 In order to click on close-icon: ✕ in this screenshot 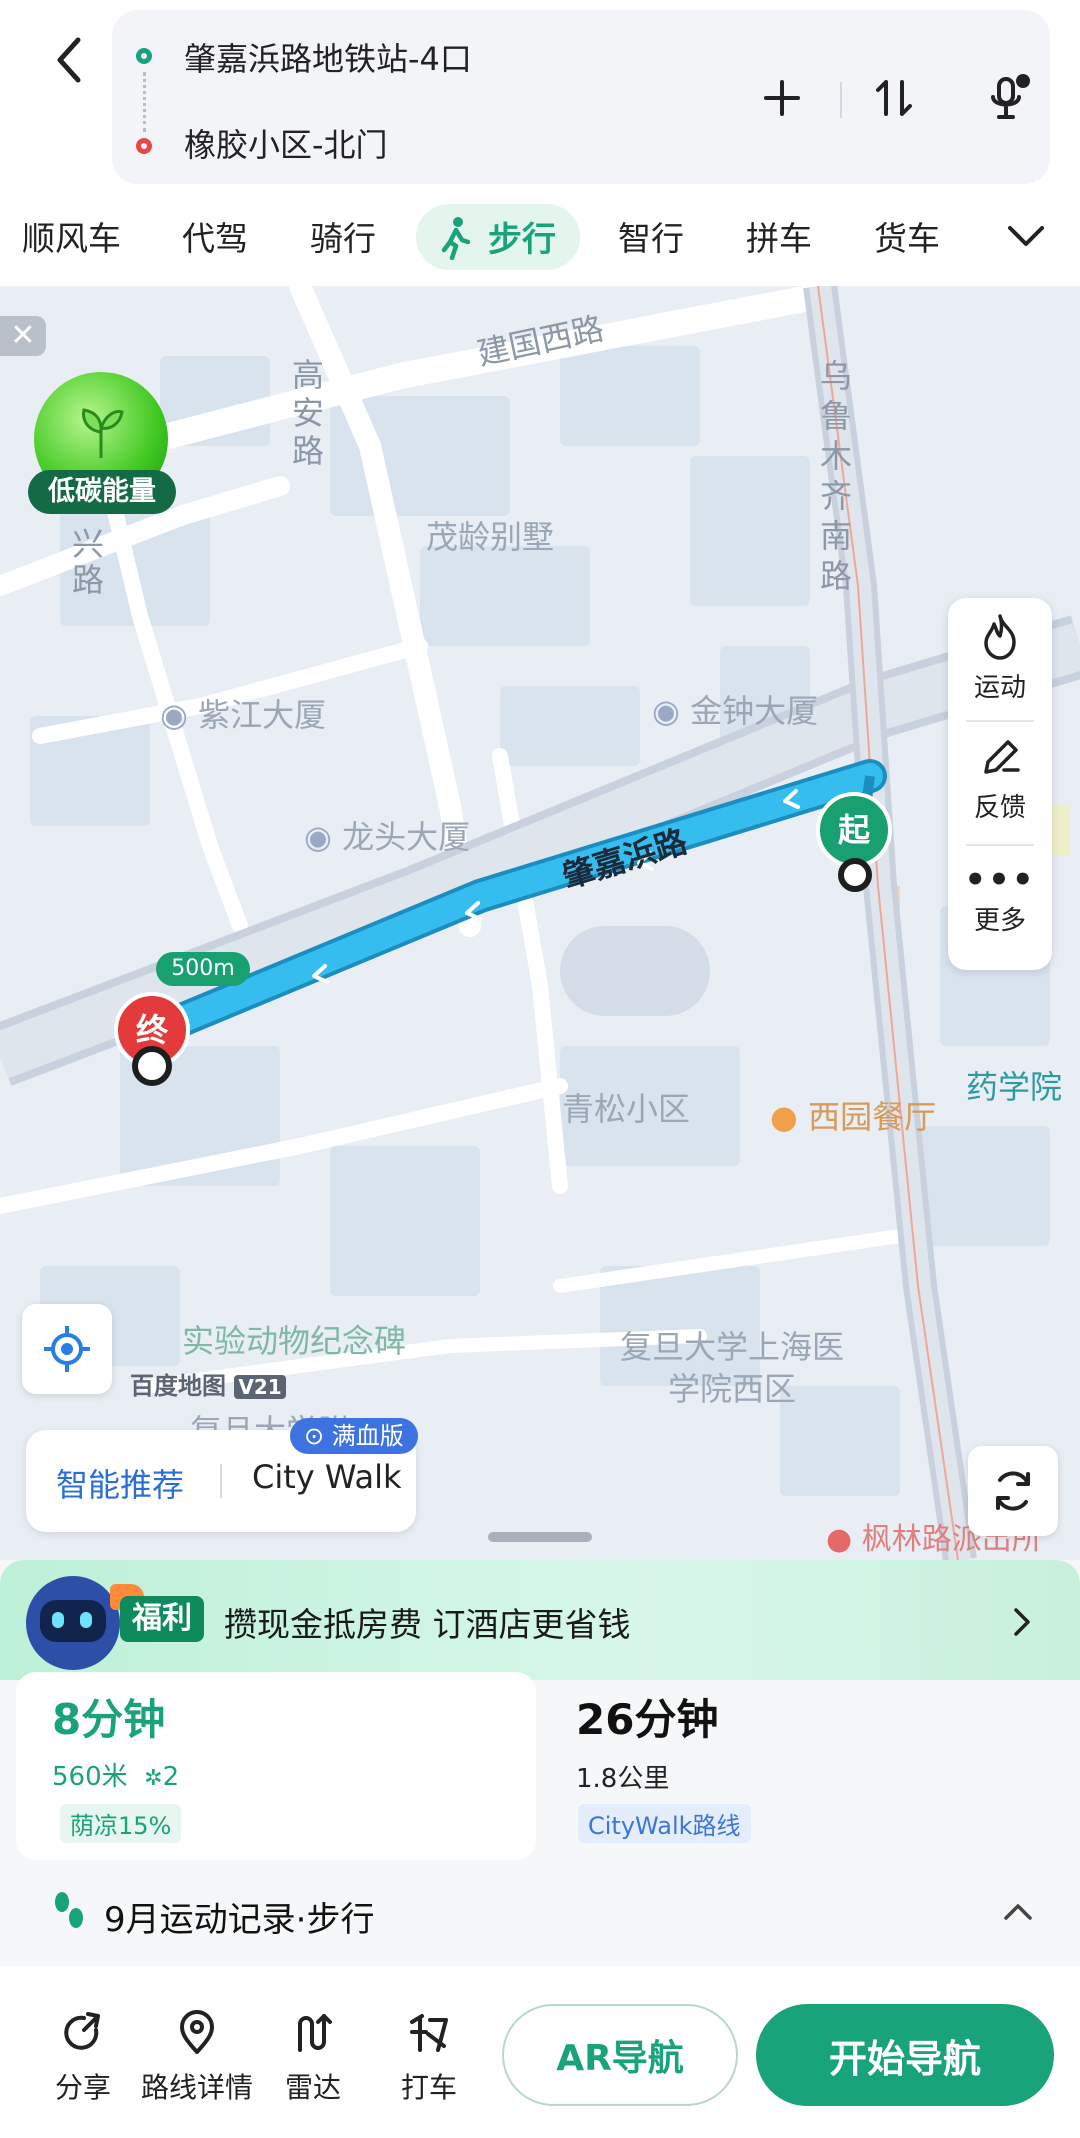, I will do `click(23, 336)`.